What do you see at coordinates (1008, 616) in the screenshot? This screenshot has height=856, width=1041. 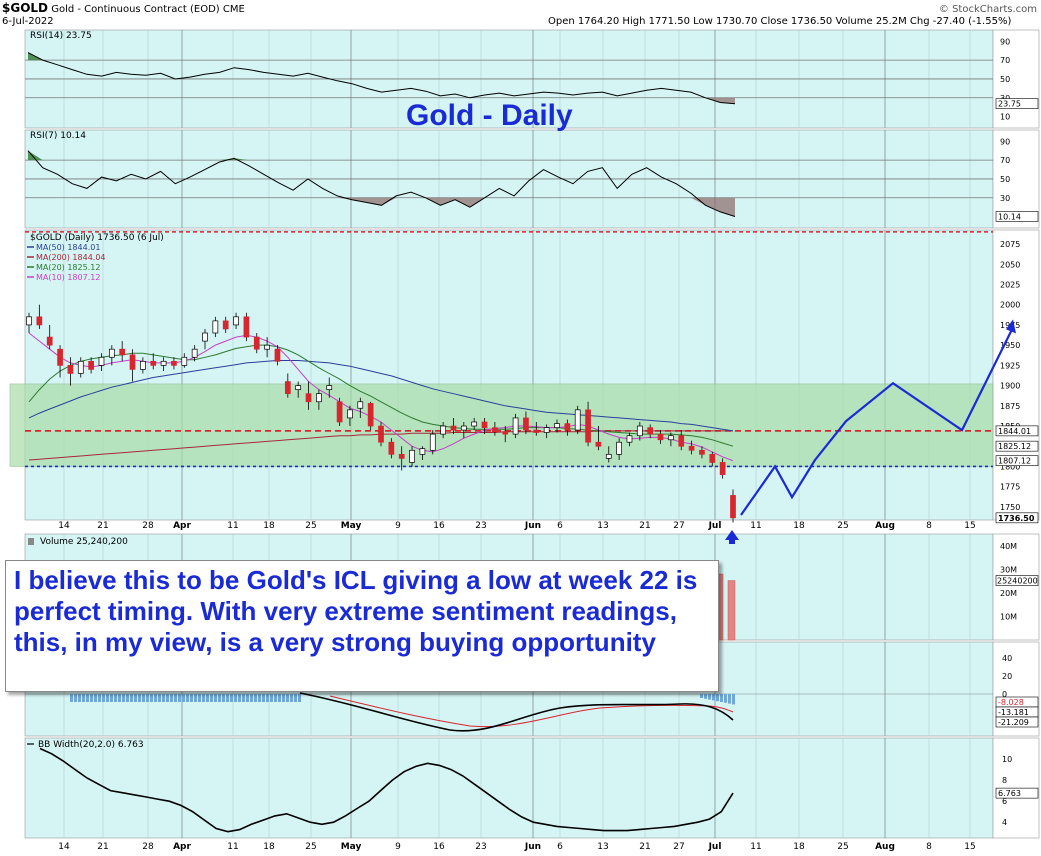 I see `volume-y-tick: 10M` at bounding box center [1008, 616].